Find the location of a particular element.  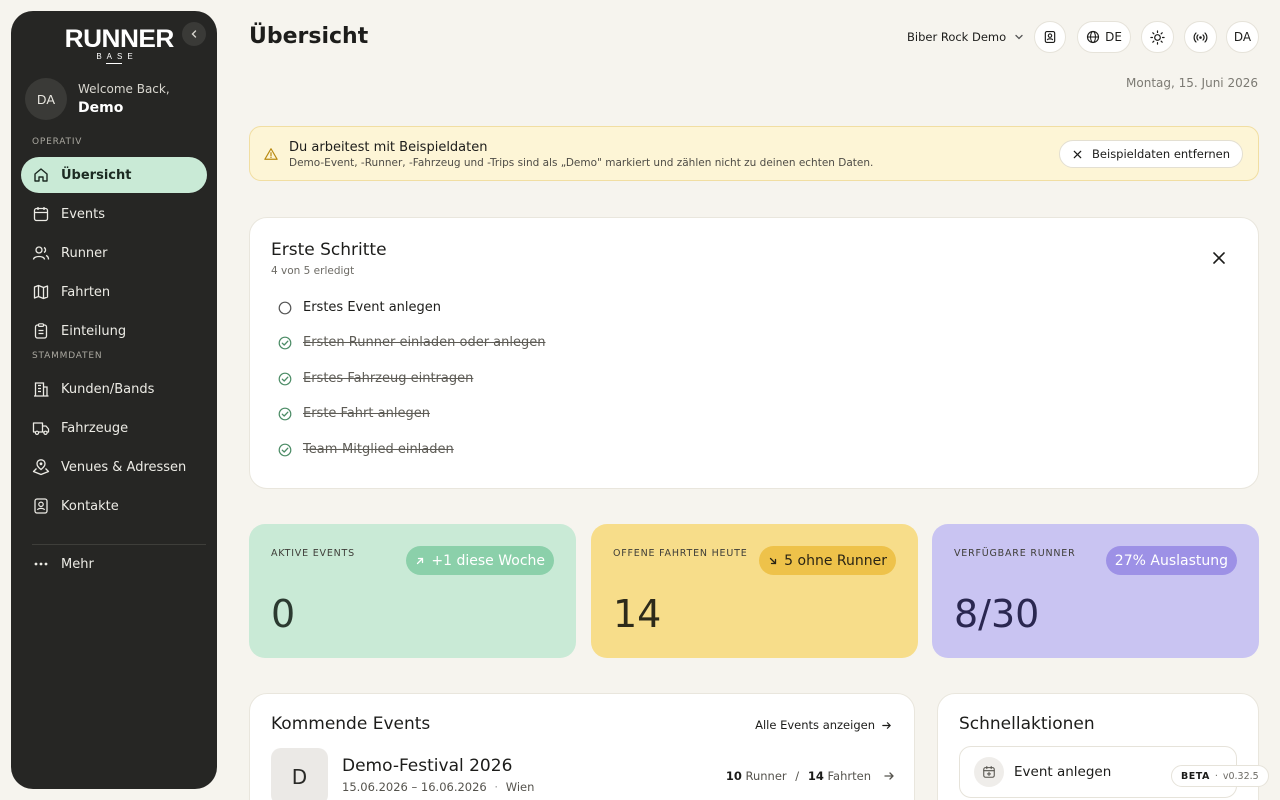

stat-badge-text: 27% Auslastung is located at coordinates (1171, 560).